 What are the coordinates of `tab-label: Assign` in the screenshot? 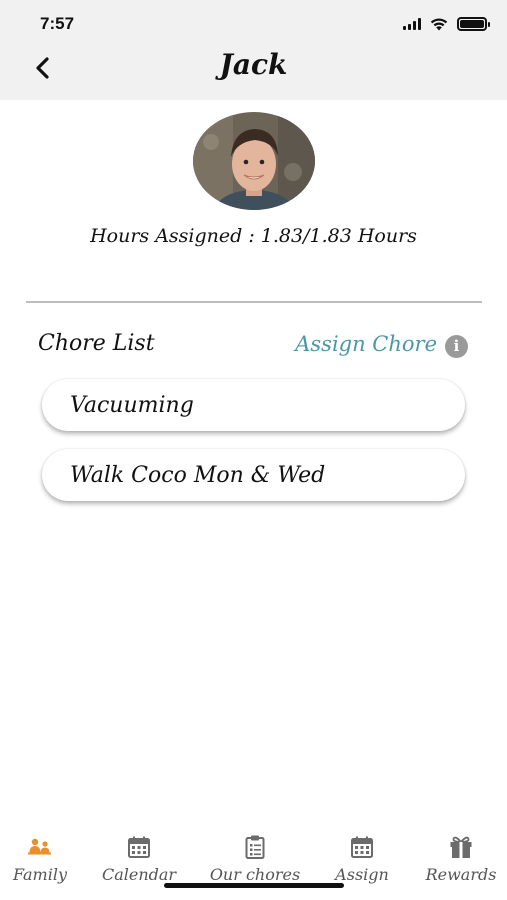 It's located at (362, 874).